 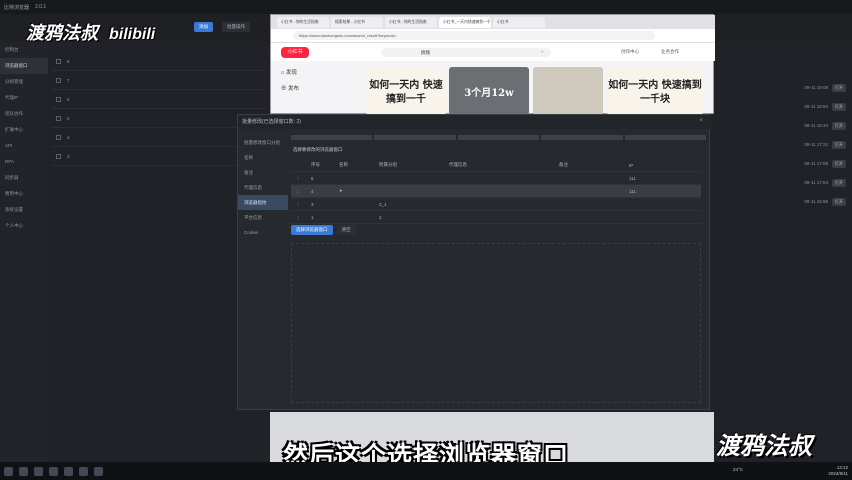 What do you see at coordinates (263, 217) in the screenshot?
I see `dialog-side-item: 平台信息` at bounding box center [263, 217].